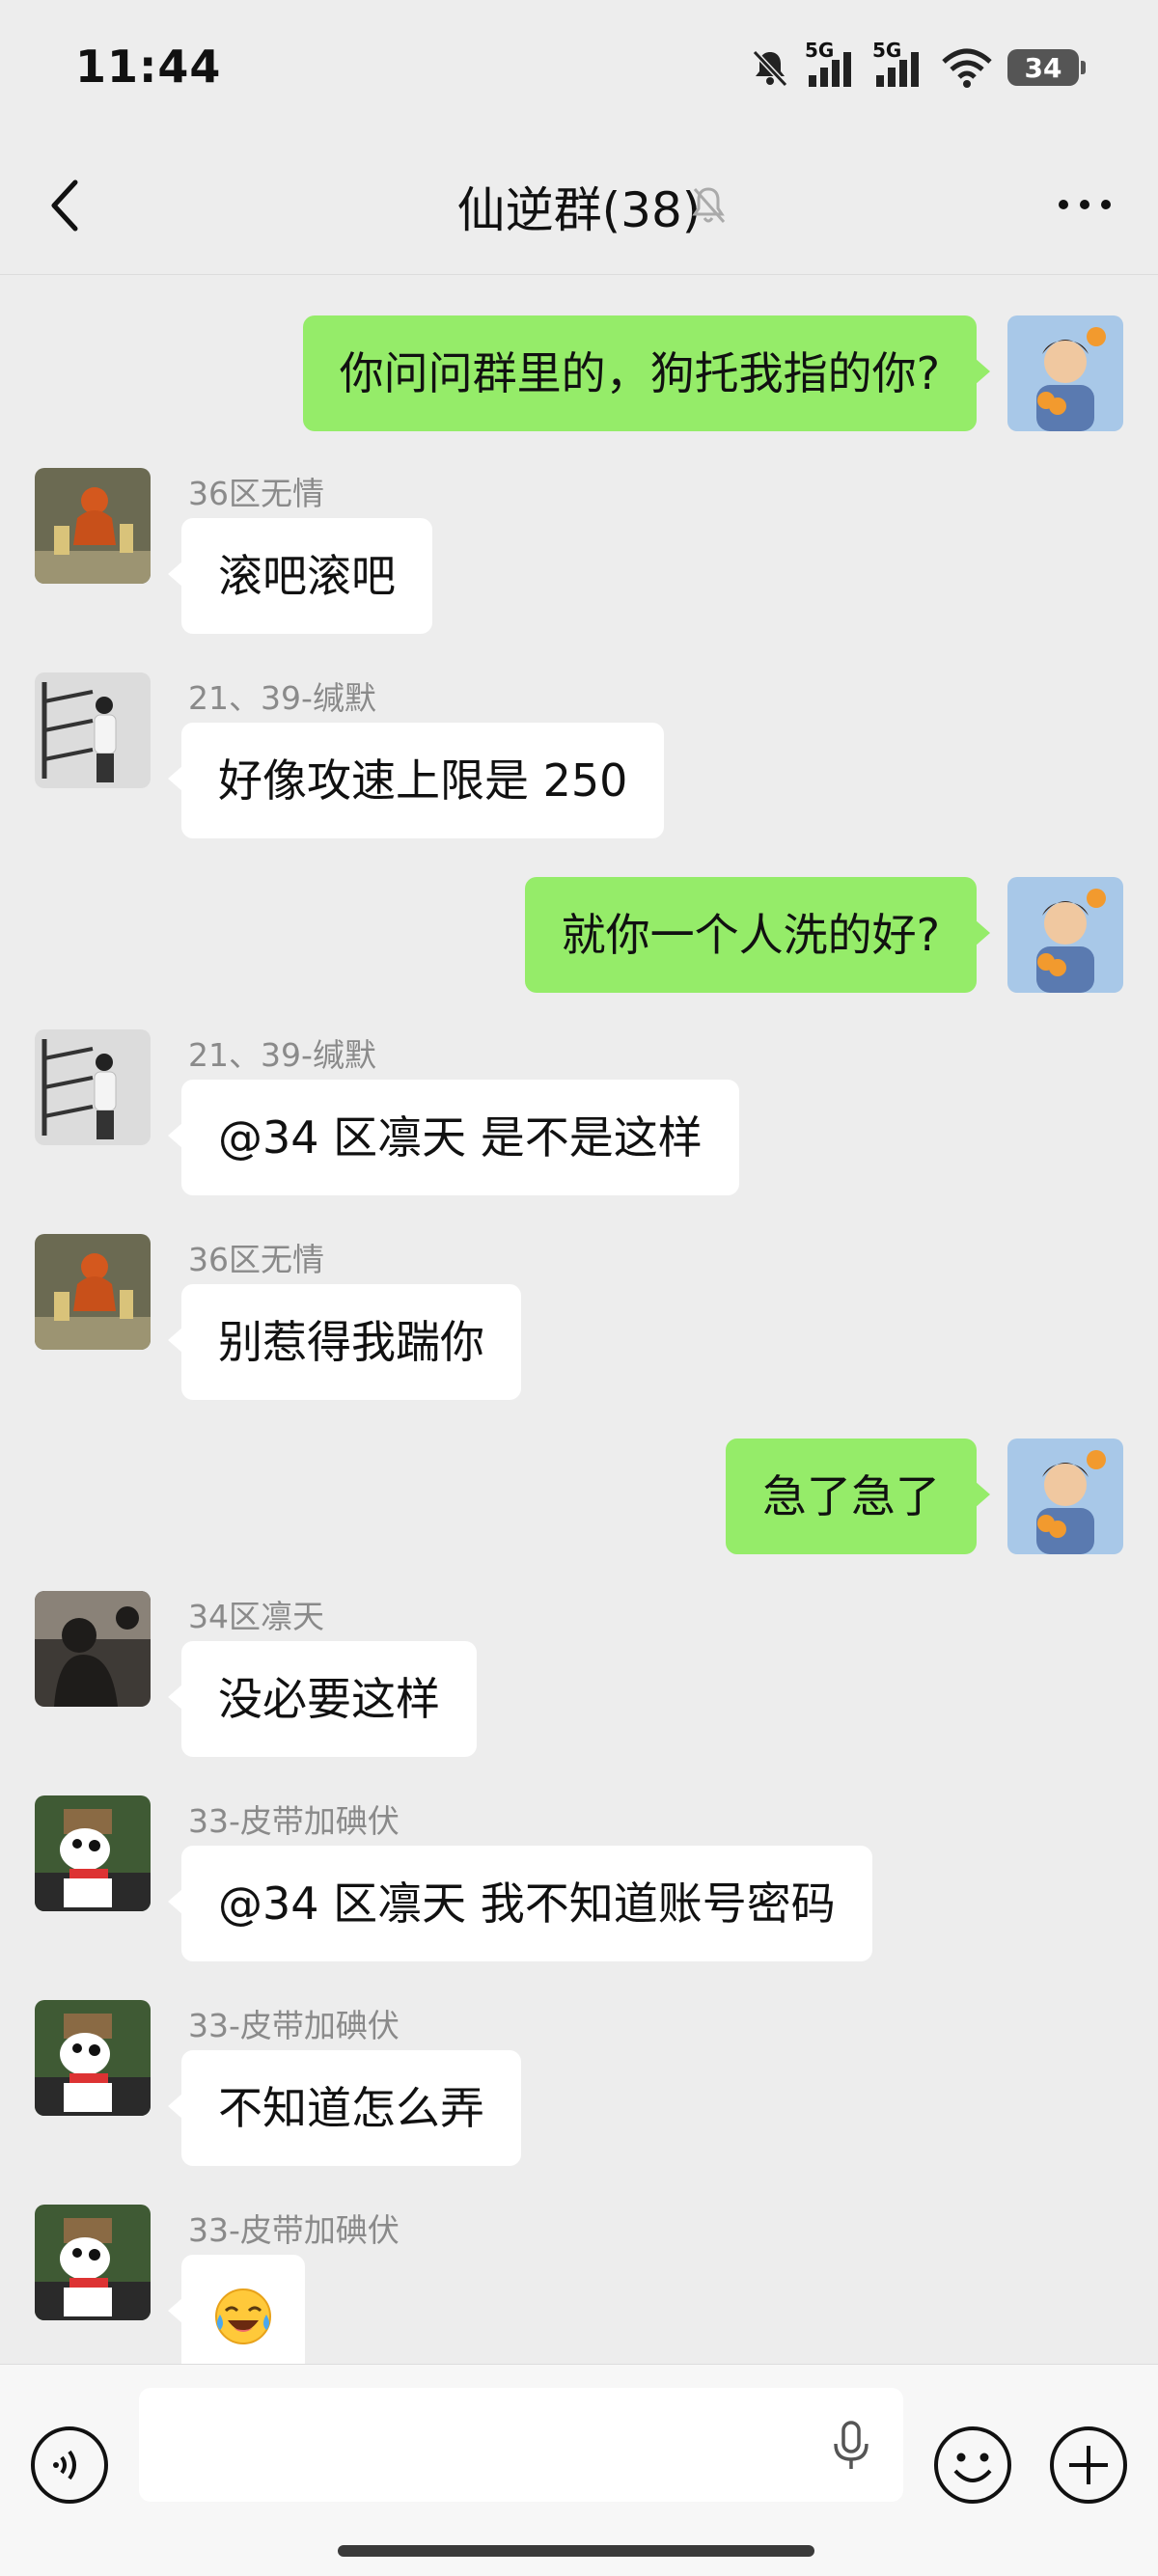 This screenshot has width=1158, height=2576. What do you see at coordinates (322, 1699) in the screenshot?
I see `message-bubble: 没必要这样` at bounding box center [322, 1699].